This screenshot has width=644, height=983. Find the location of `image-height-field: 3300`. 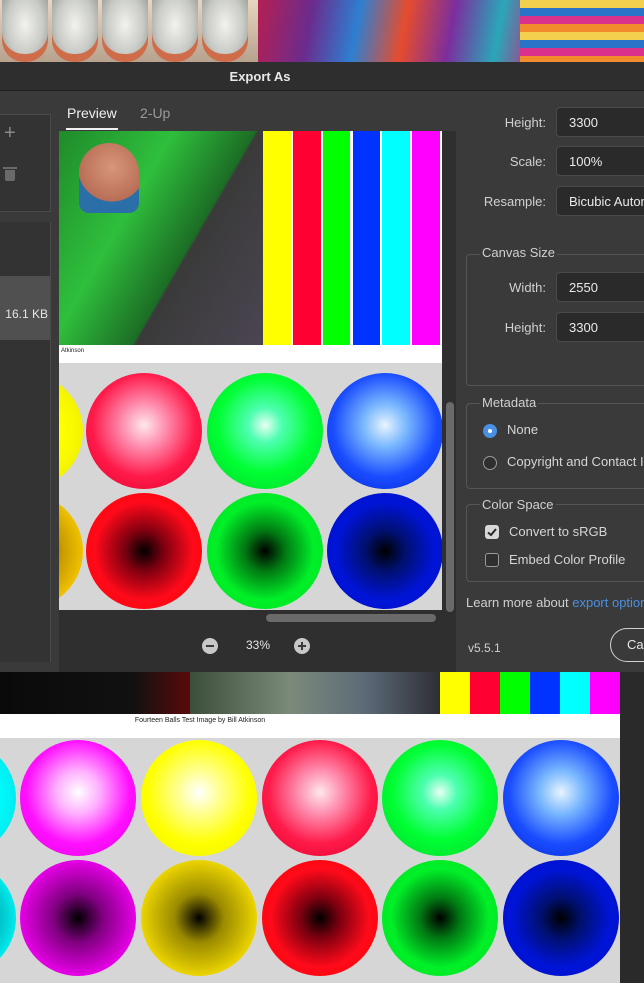

image-height-field: 3300 is located at coordinates (600, 122).